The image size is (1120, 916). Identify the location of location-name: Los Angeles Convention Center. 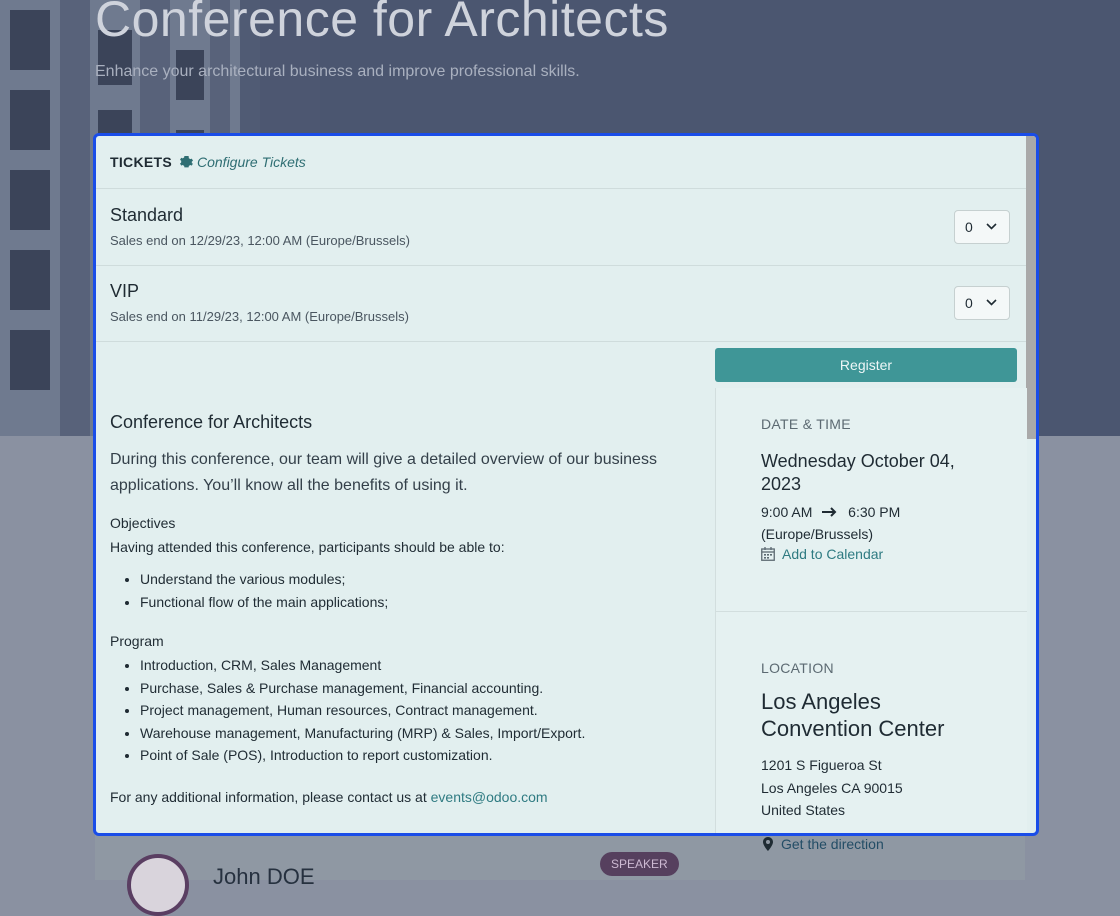
(853, 715).